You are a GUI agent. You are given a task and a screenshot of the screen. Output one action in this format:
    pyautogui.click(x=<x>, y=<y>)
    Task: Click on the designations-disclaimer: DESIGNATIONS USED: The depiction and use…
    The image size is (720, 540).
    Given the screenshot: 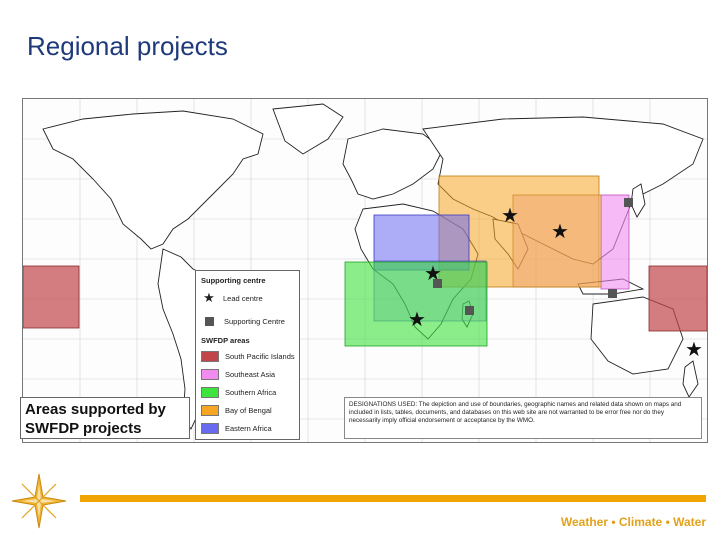 What is the action you would take?
    pyautogui.click(x=523, y=418)
    